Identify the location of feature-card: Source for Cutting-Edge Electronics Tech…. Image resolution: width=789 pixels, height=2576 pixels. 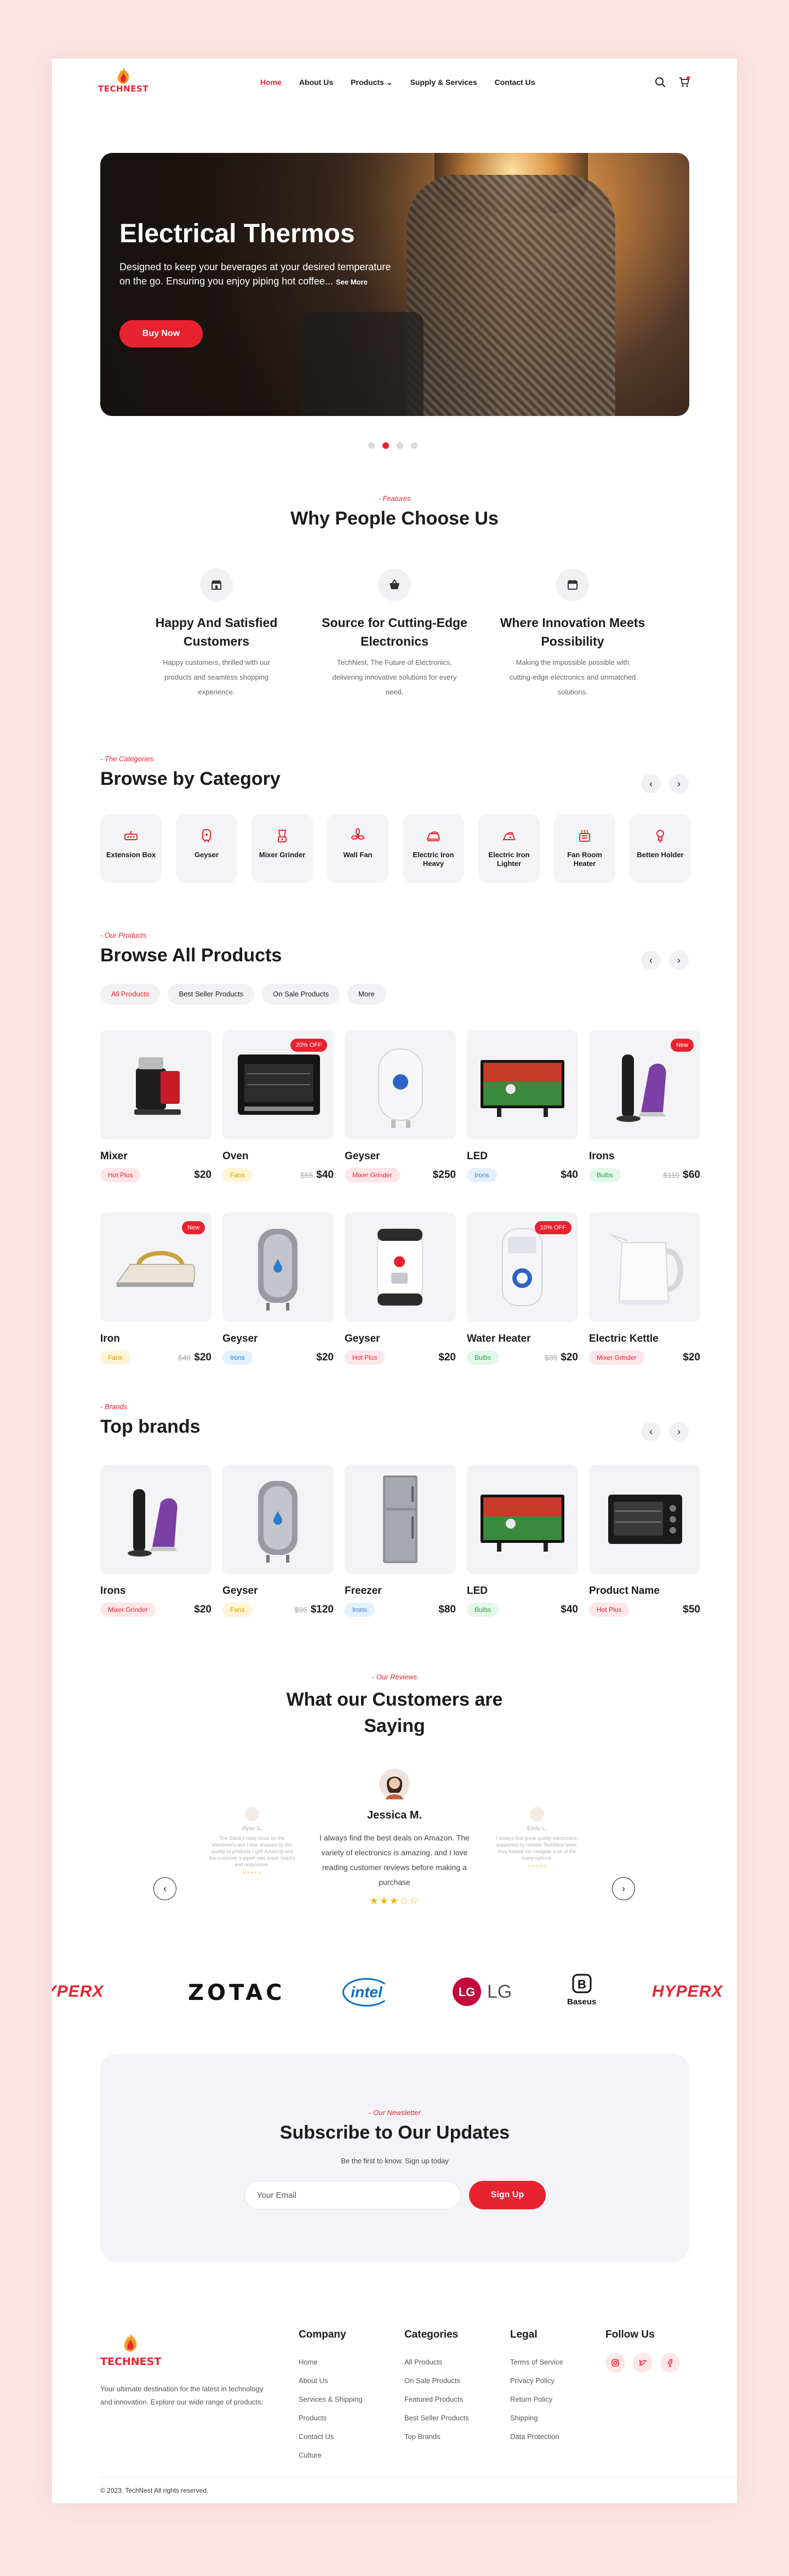
(395, 633).